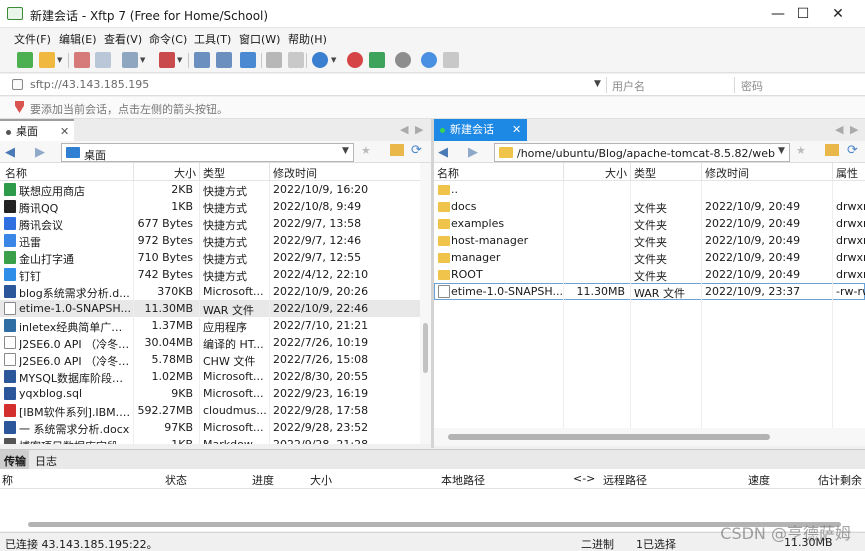 This screenshot has width=865, height=551. Describe the element at coordinates (759, 480) in the screenshot. I see `col-speed: 速度` at that location.